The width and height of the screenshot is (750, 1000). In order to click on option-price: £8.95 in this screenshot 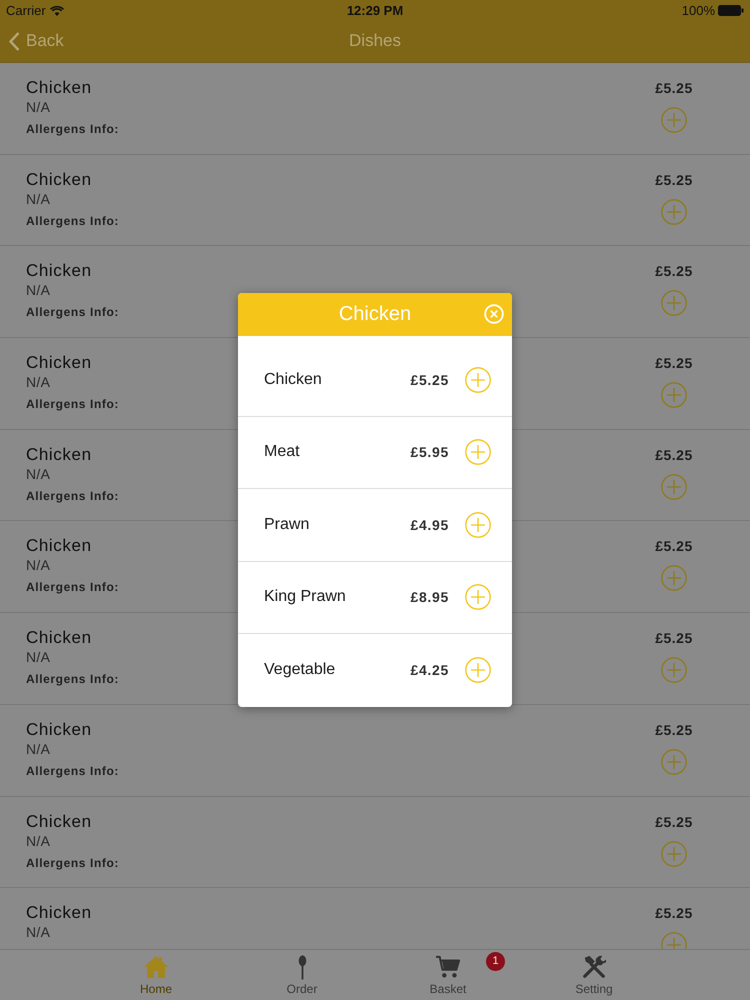, I will do `click(429, 597)`.